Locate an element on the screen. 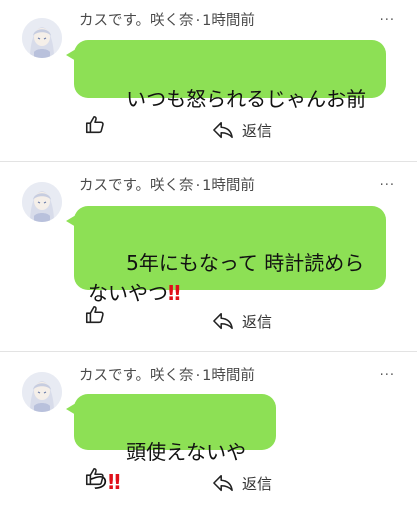  message-text: いつも怒られるじゃんお前 is located at coordinates (246, 99).